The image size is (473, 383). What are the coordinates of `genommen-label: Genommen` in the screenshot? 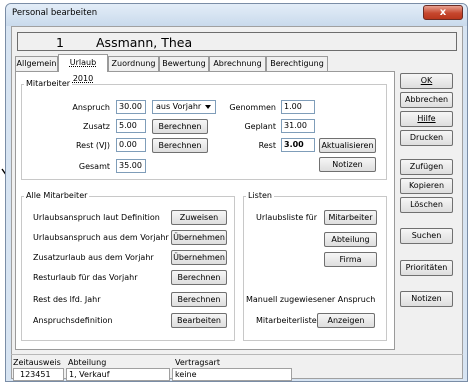 It's located at (252, 107).